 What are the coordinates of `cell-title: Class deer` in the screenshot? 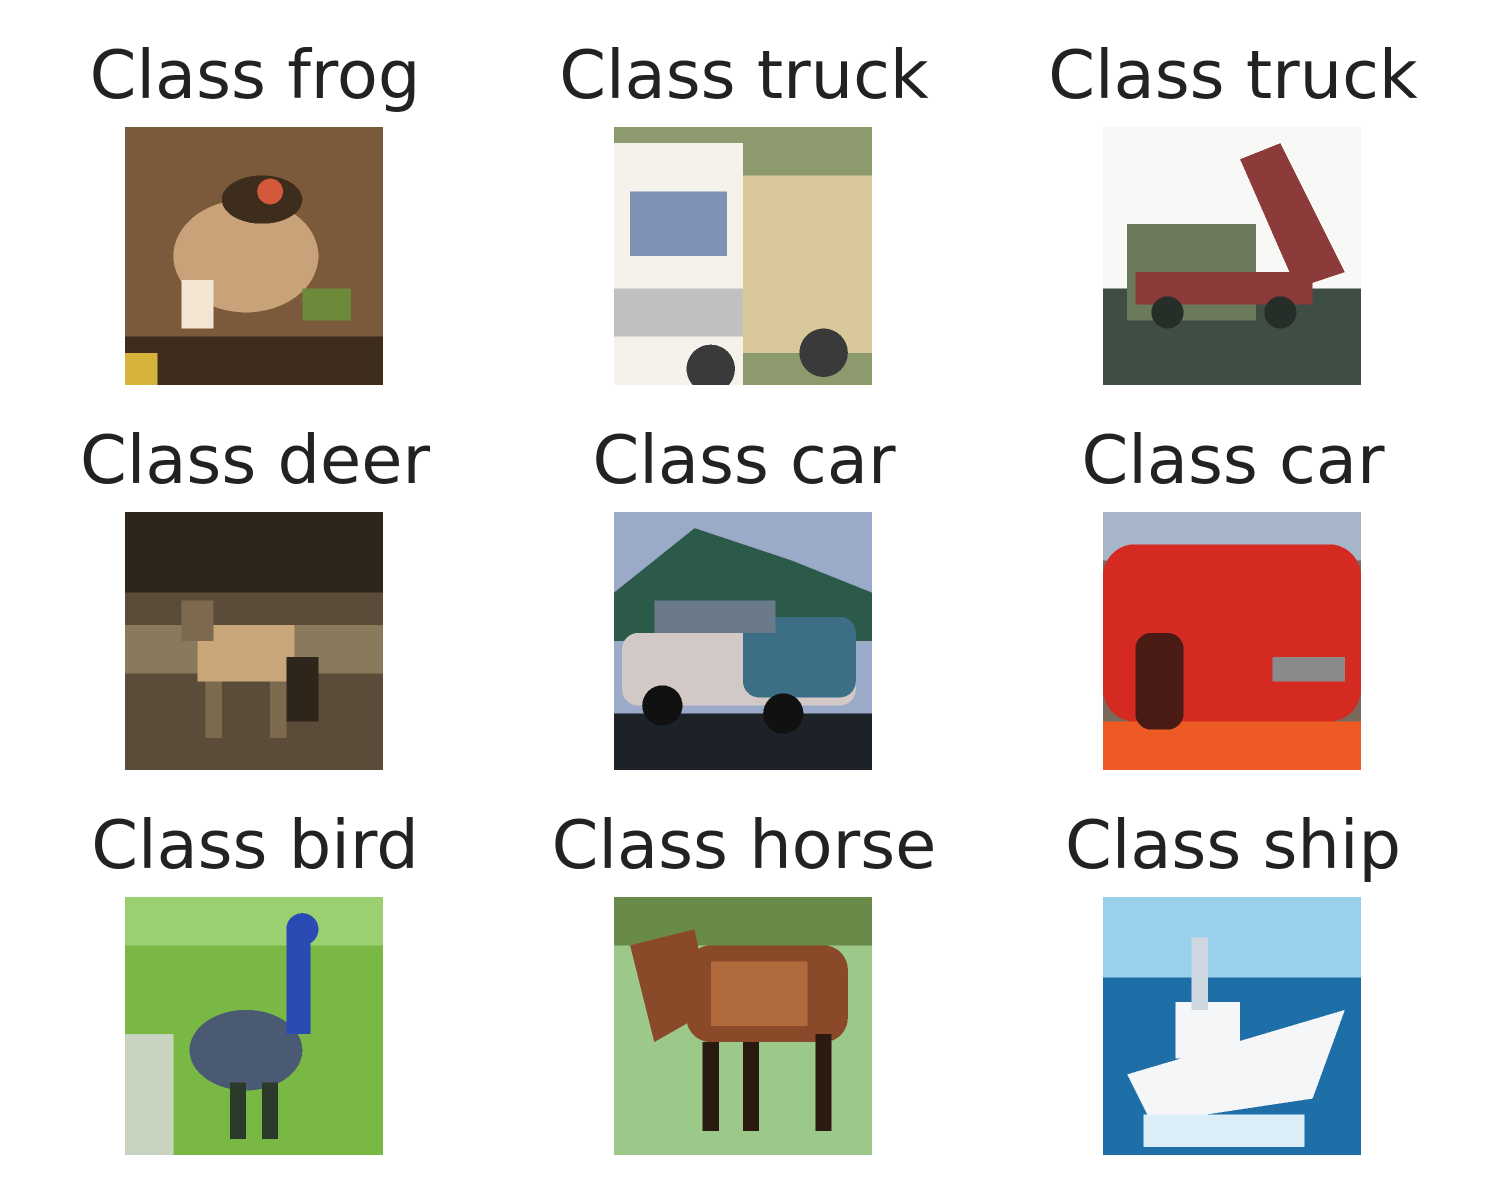 It's located at (255, 460).